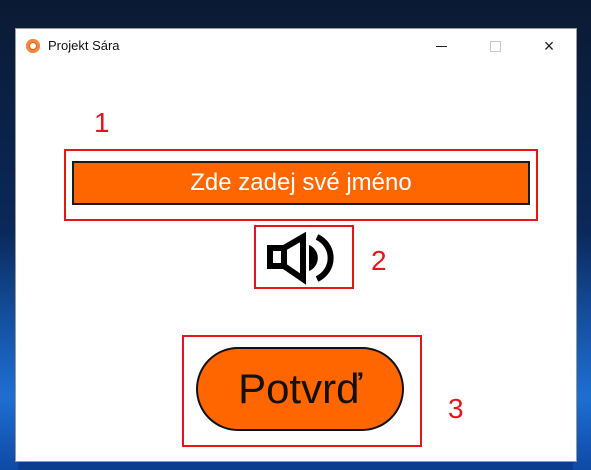 The height and width of the screenshot is (470, 591). I want to click on minimize-icon, so click(441, 46).